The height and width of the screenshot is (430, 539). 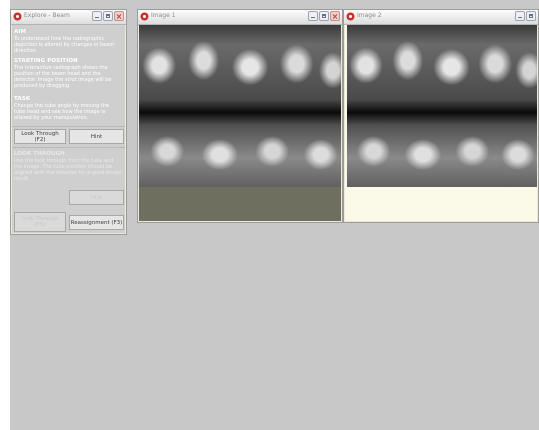 I want to click on image-2-background, so click(x=441, y=204).